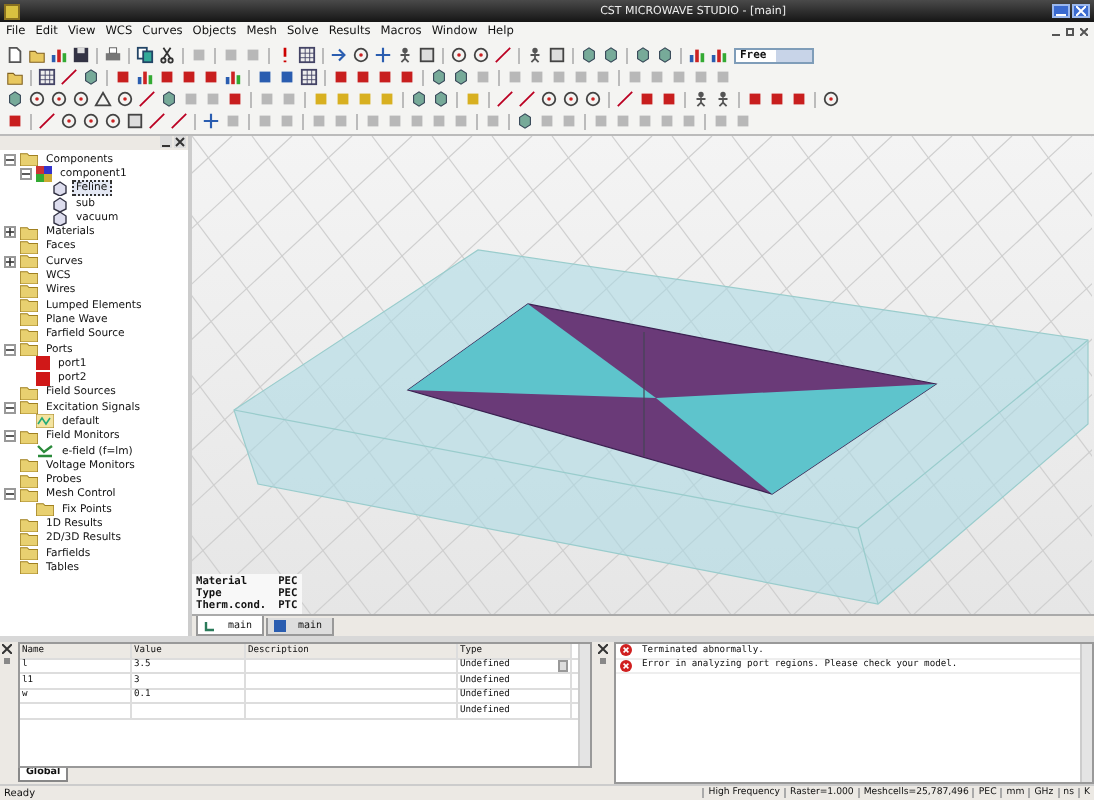 The height and width of the screenshot is (800, 1094). Describe the element at coordinates (210, 625) in the screenshot. I see `corner-icon` at that location.